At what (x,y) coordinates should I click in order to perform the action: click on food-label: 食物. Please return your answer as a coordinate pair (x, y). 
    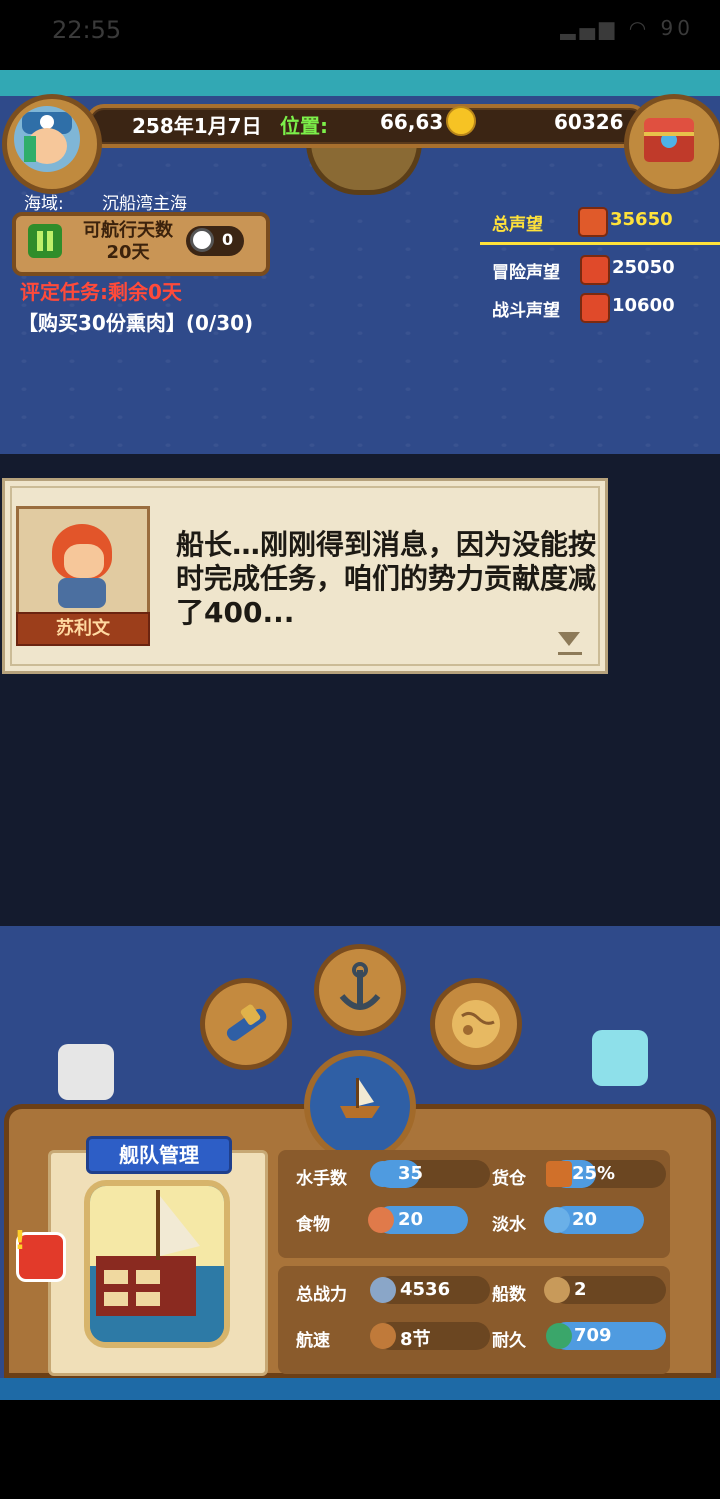
    Looking at the image, I should click on (313, 1225).